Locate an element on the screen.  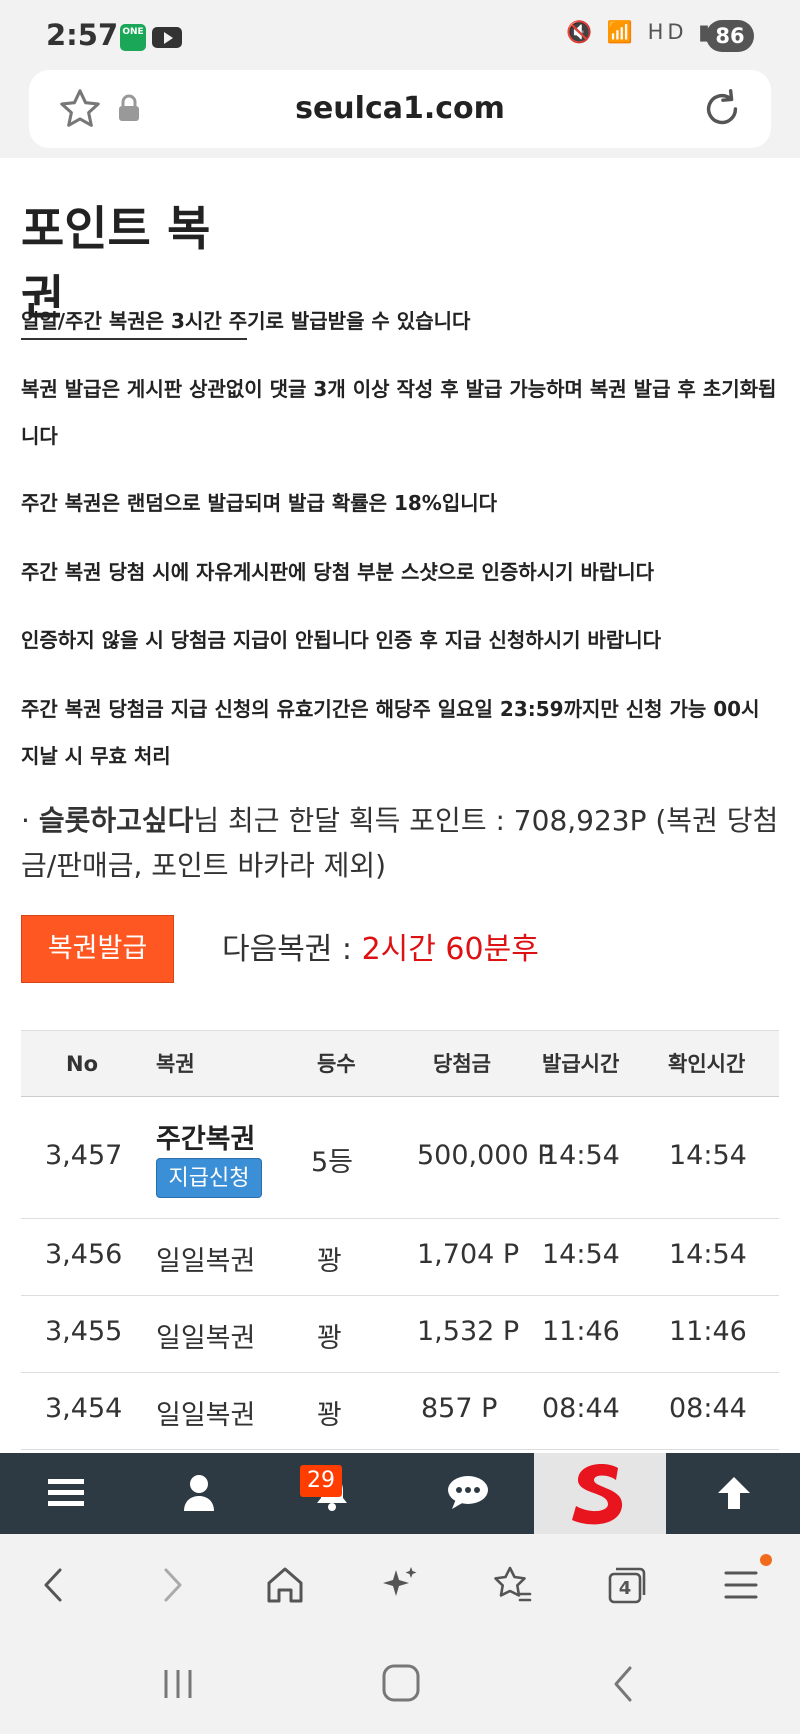
browser-toolbar: 4 is located at coordinates (400, 1584).